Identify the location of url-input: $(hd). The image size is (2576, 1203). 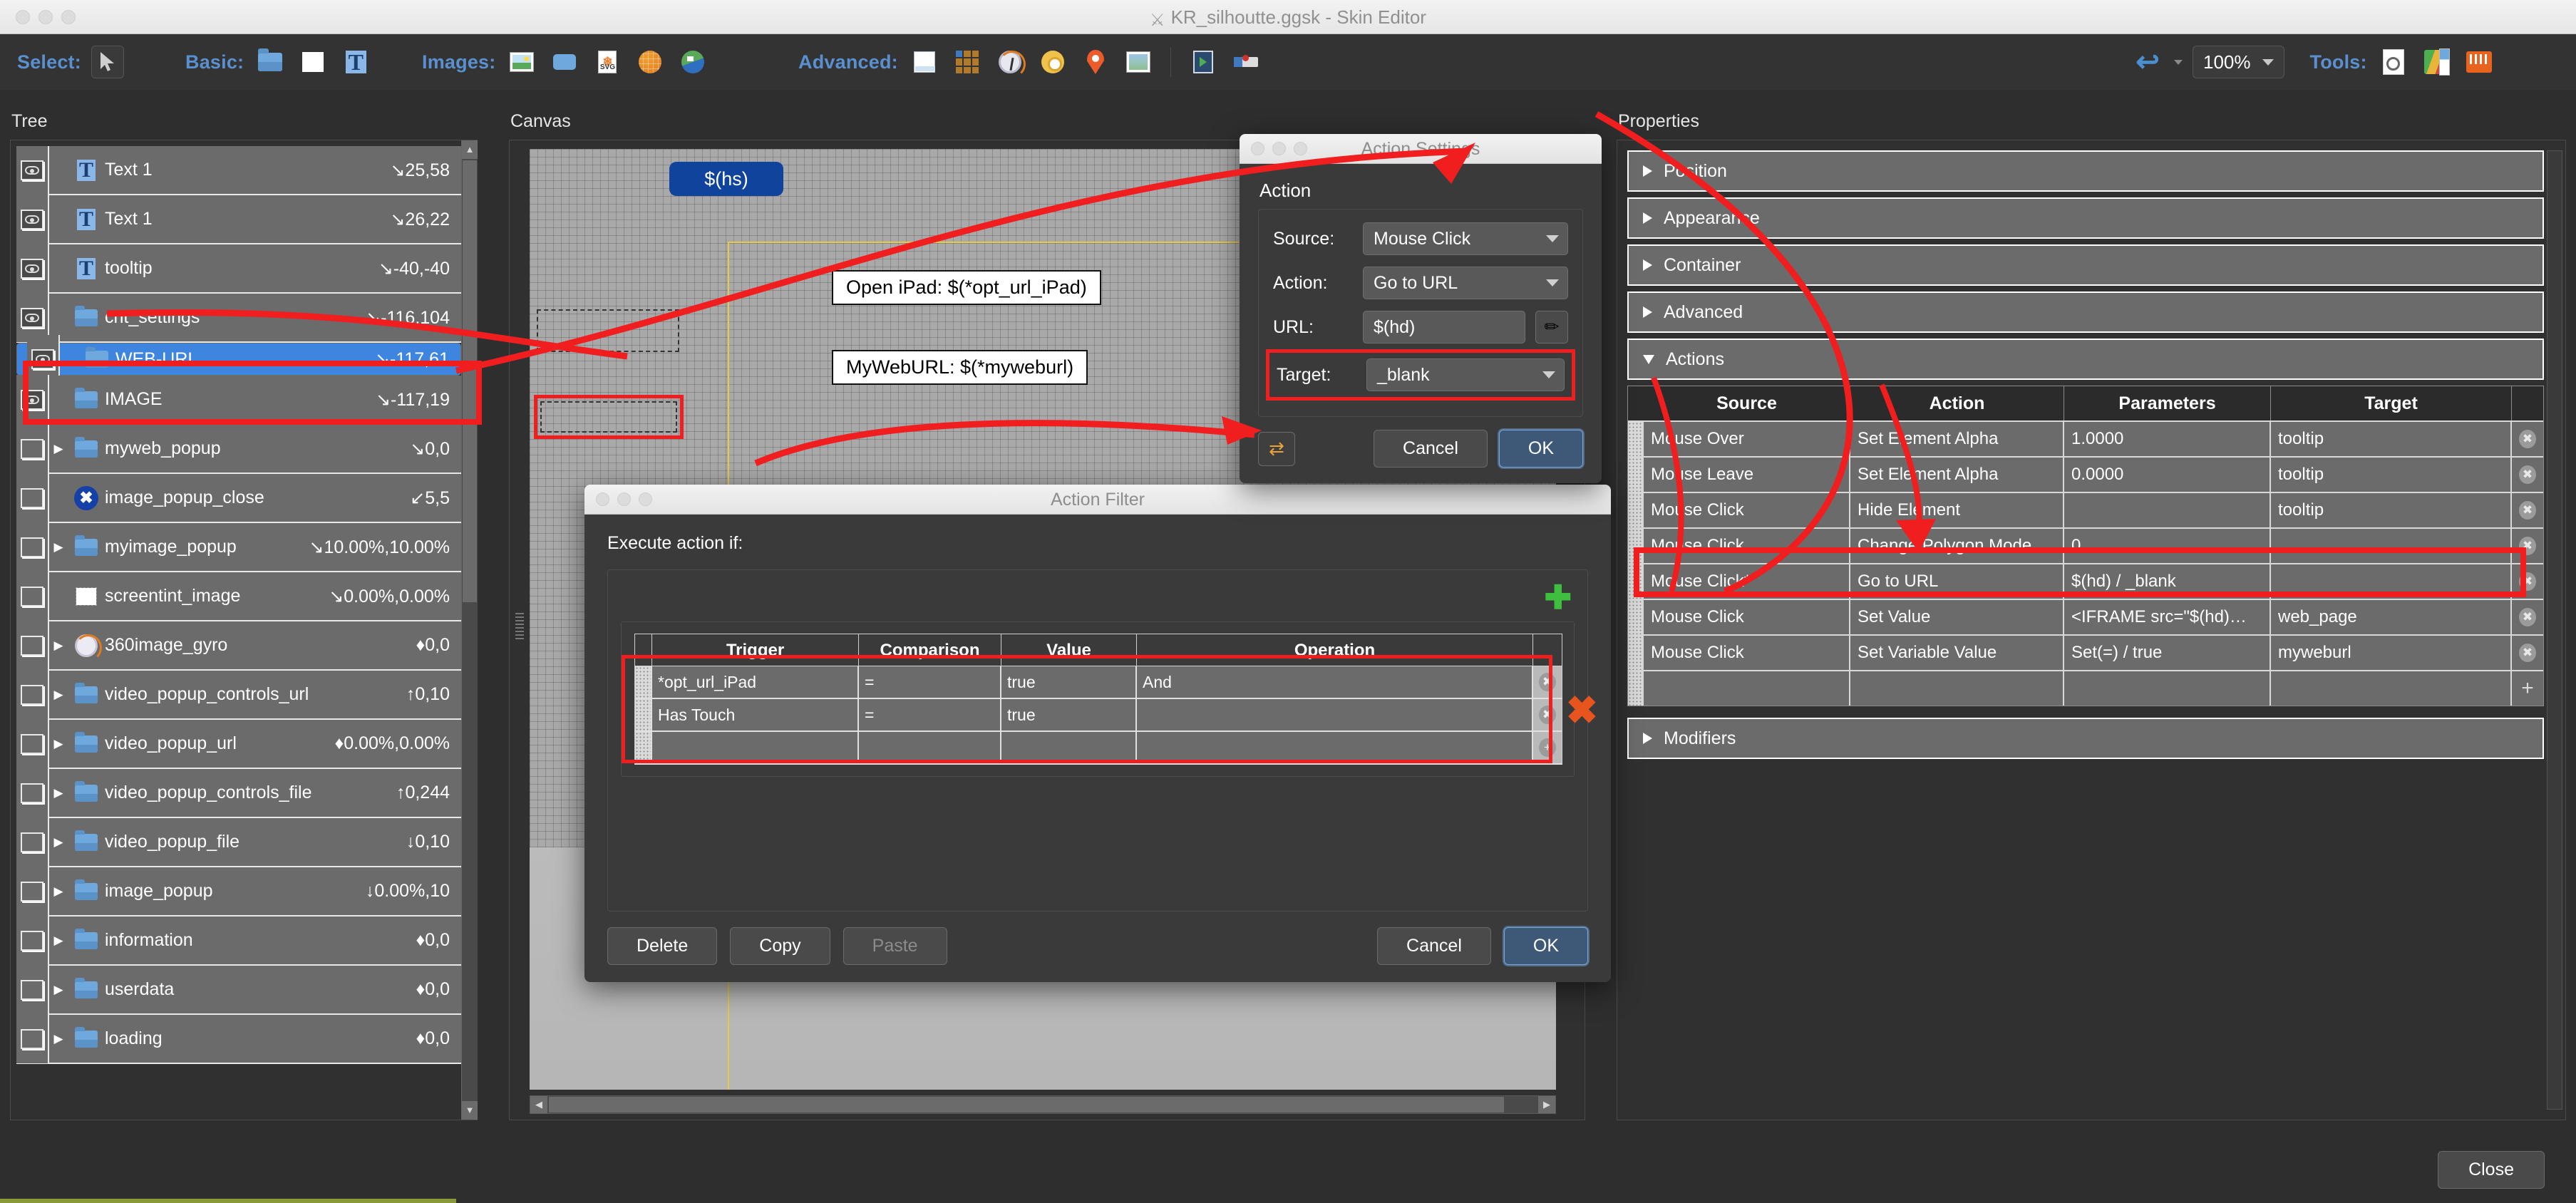
(1444, 327).